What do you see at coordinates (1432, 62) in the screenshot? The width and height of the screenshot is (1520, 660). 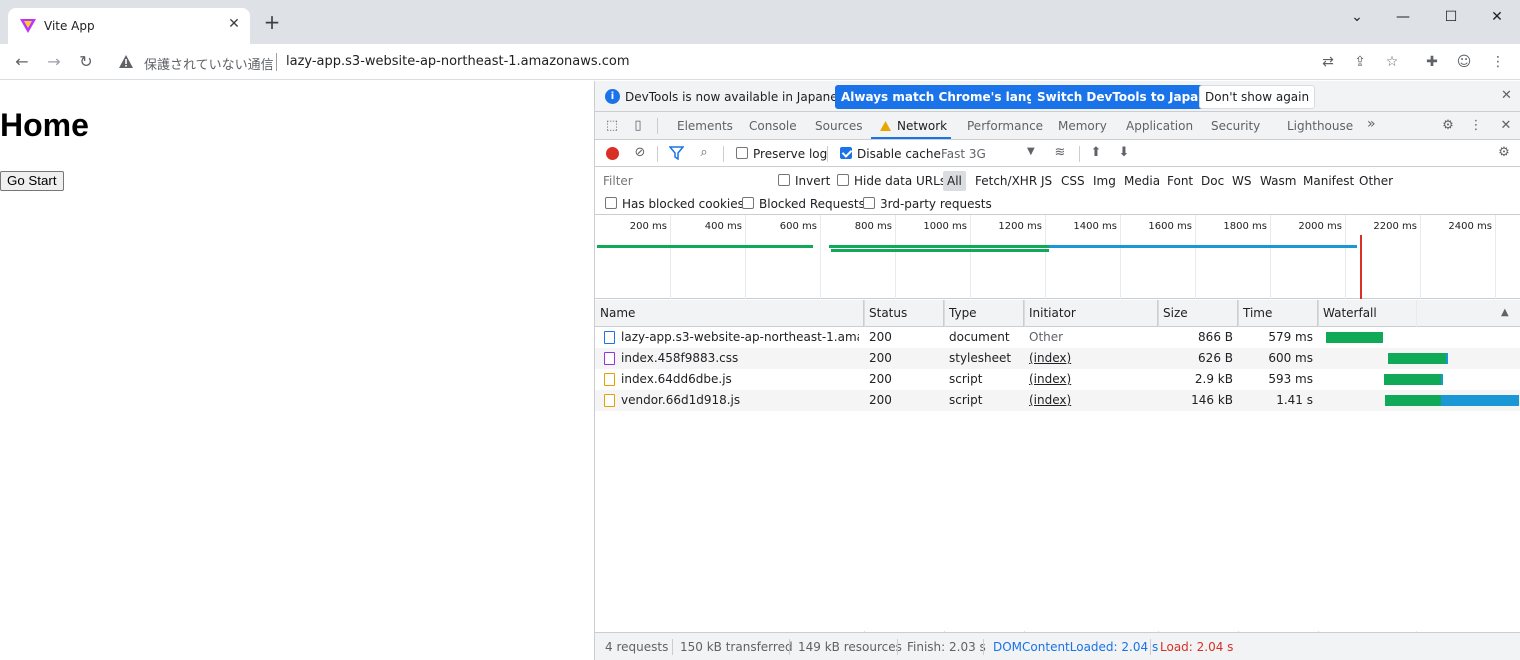 I see `extensions-icon: ✚` at bounding box center [1432, 62].